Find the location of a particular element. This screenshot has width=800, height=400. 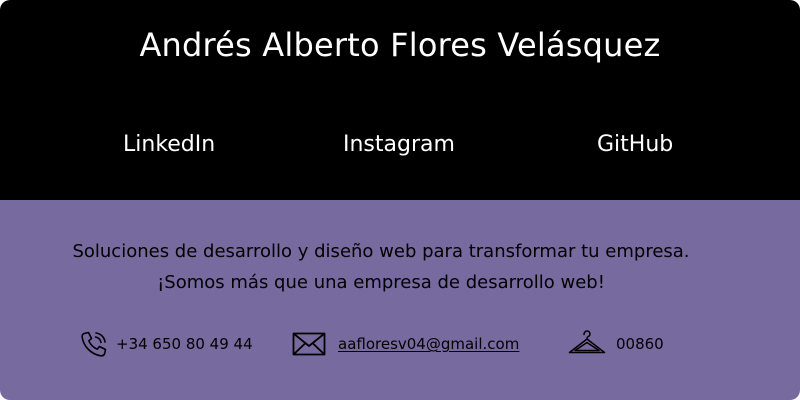

phone-number: +34 650 80 49 44 is located at coordinates (184, 344).